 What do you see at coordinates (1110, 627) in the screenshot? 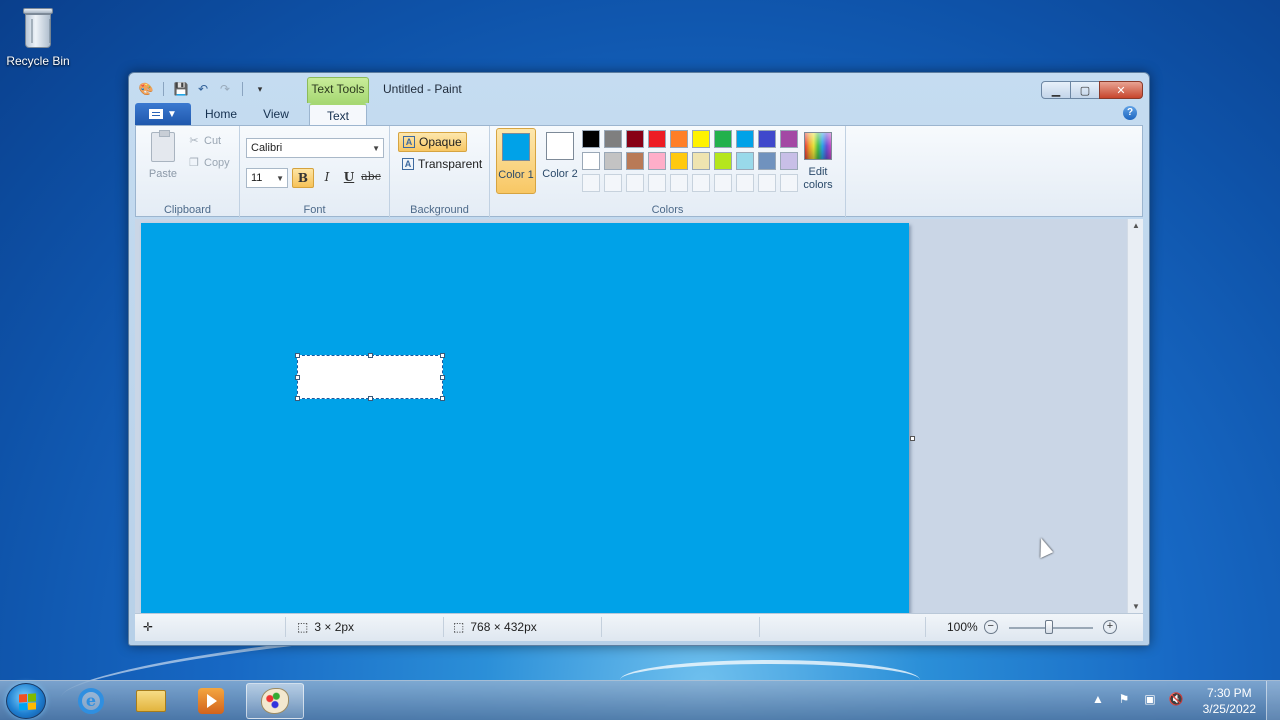
I see `zoom-in-icon: +` at bounding box center [1110, 627].